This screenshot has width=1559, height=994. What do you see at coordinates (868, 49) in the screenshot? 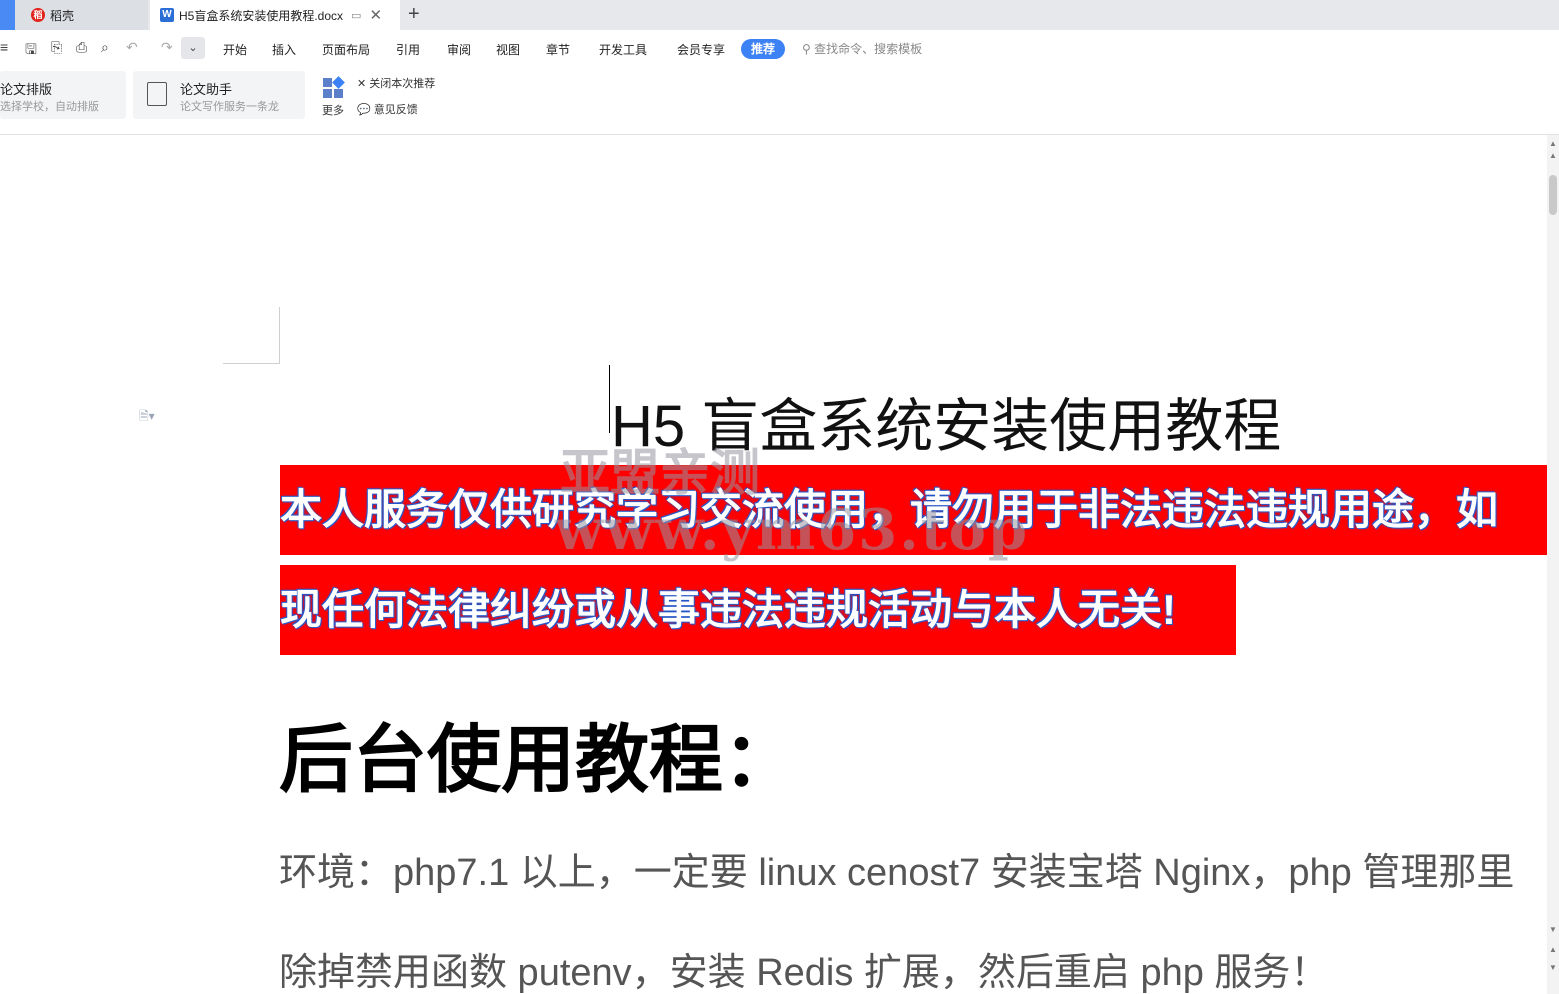
I see `search-placeholder: 查找命令、搜索模板` at bounding box center [868, 49].